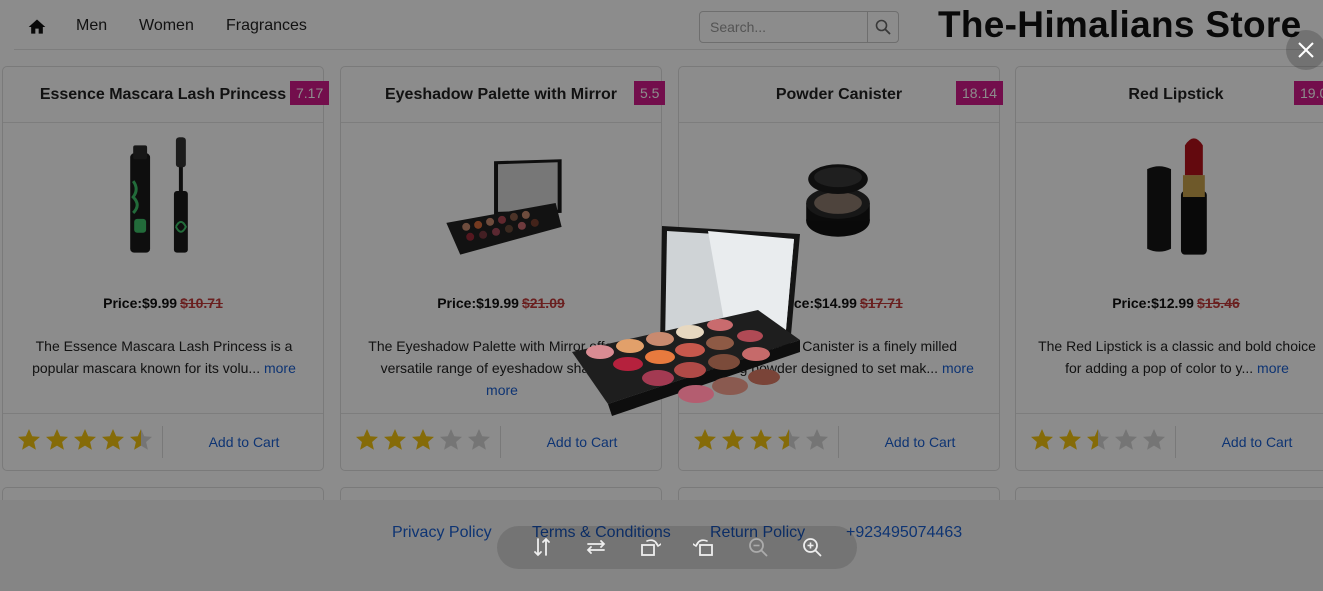 The width and height of the screenshot is (1323, 591). I want to click on zoom-out-icon, so click(758, 547).